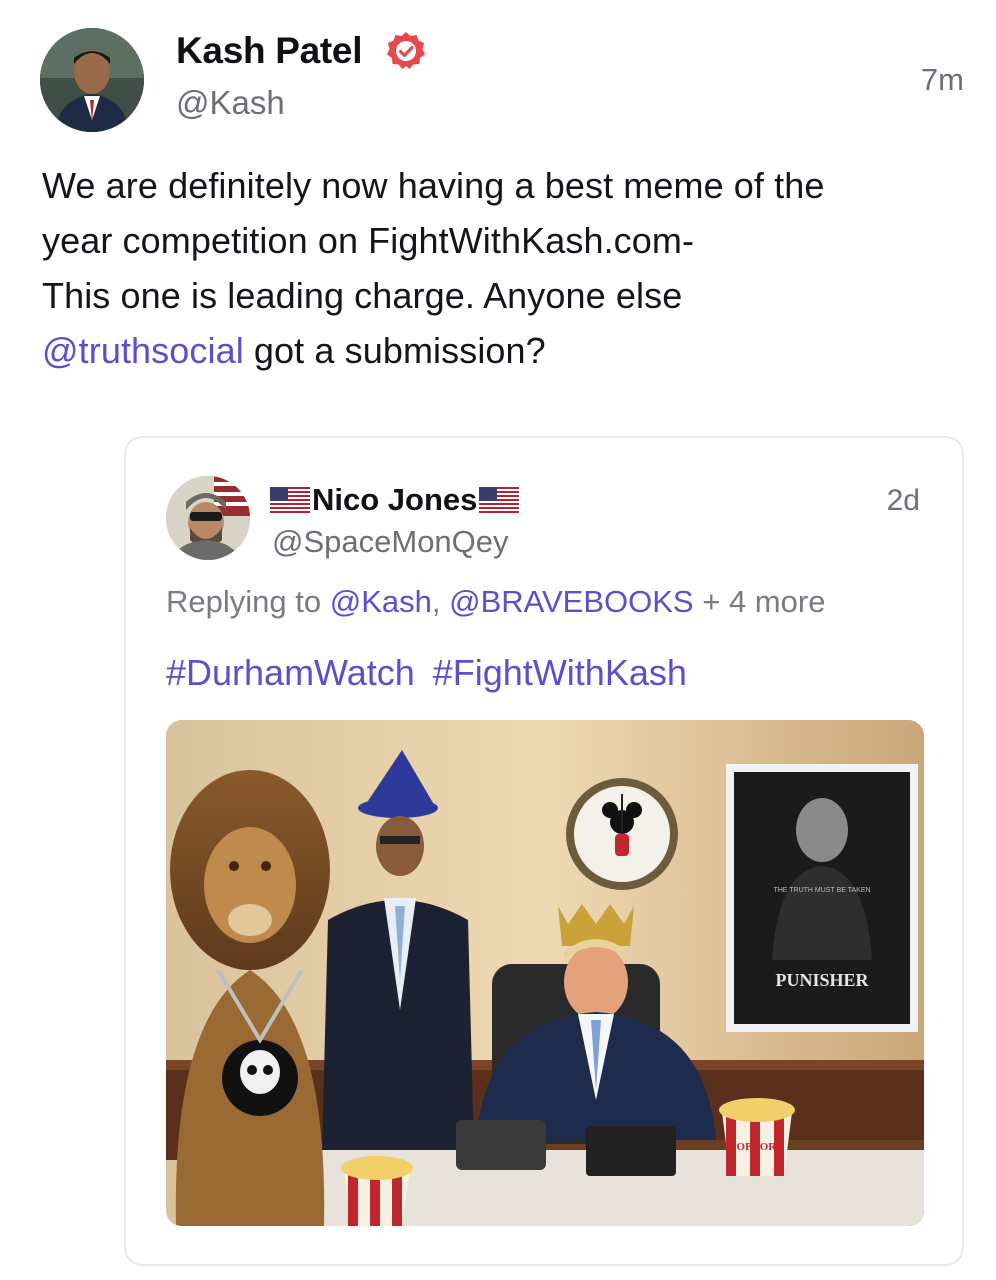  What do you see at coordinates (821, 890) in the screenshot?
I see `poster-tagline: THE TRUTH MUST BE TAKEN` at bounding box center [821, 890].